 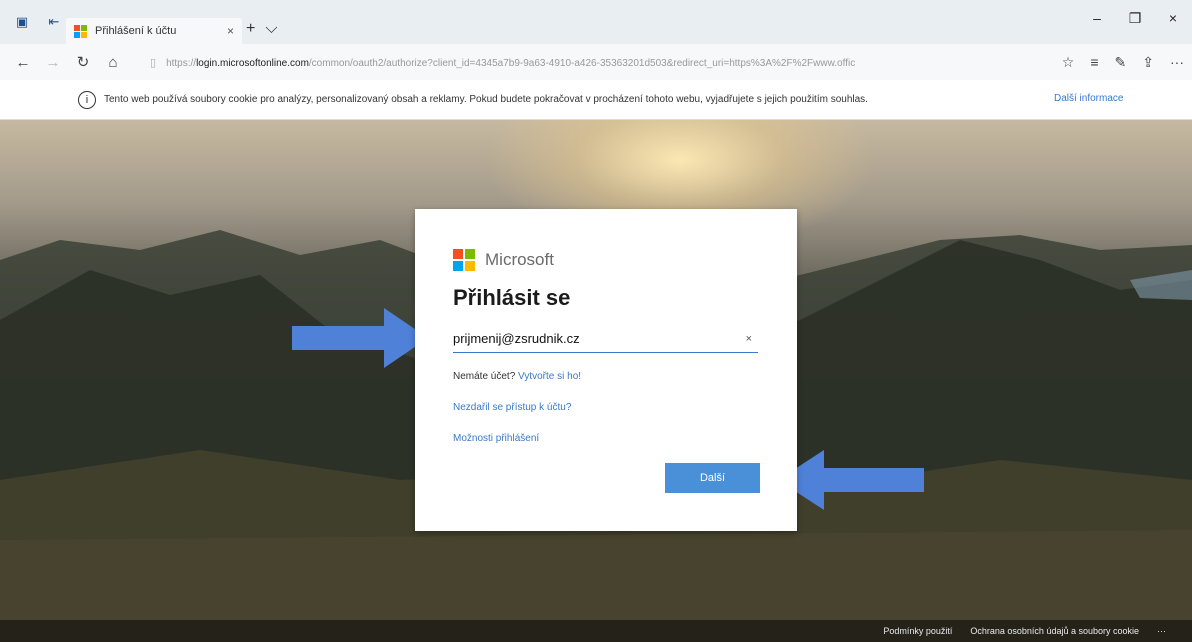 I want to click on home-icon: ⌂, so click(x=113, y=62).